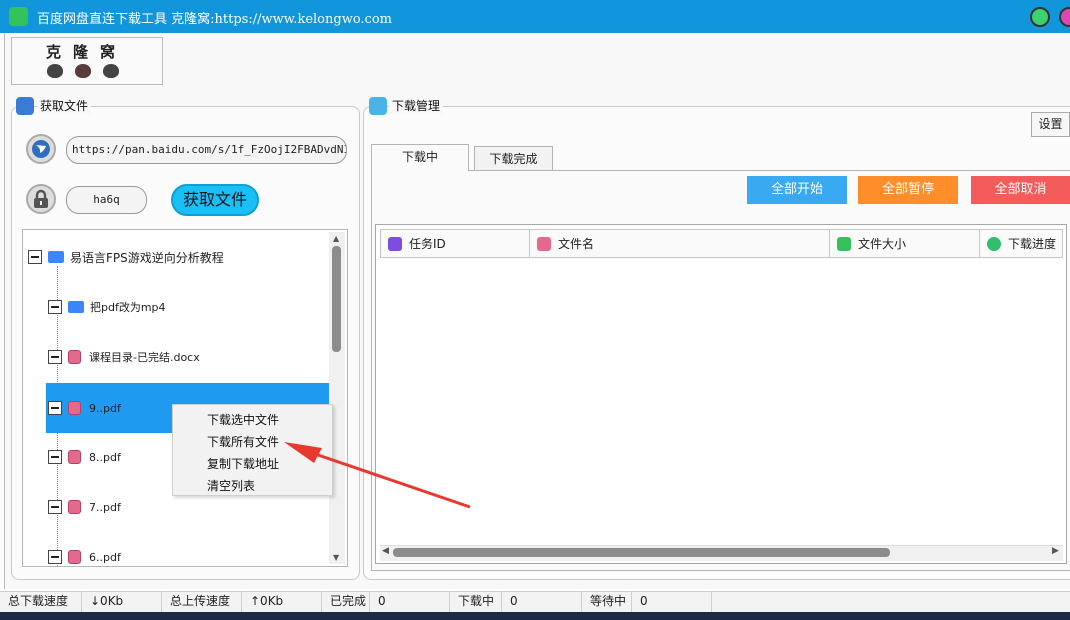 The height and width of the screenshot is (620, 1070). I want to click on status-download-speed-label: 总下载速度, so click(41, 601).